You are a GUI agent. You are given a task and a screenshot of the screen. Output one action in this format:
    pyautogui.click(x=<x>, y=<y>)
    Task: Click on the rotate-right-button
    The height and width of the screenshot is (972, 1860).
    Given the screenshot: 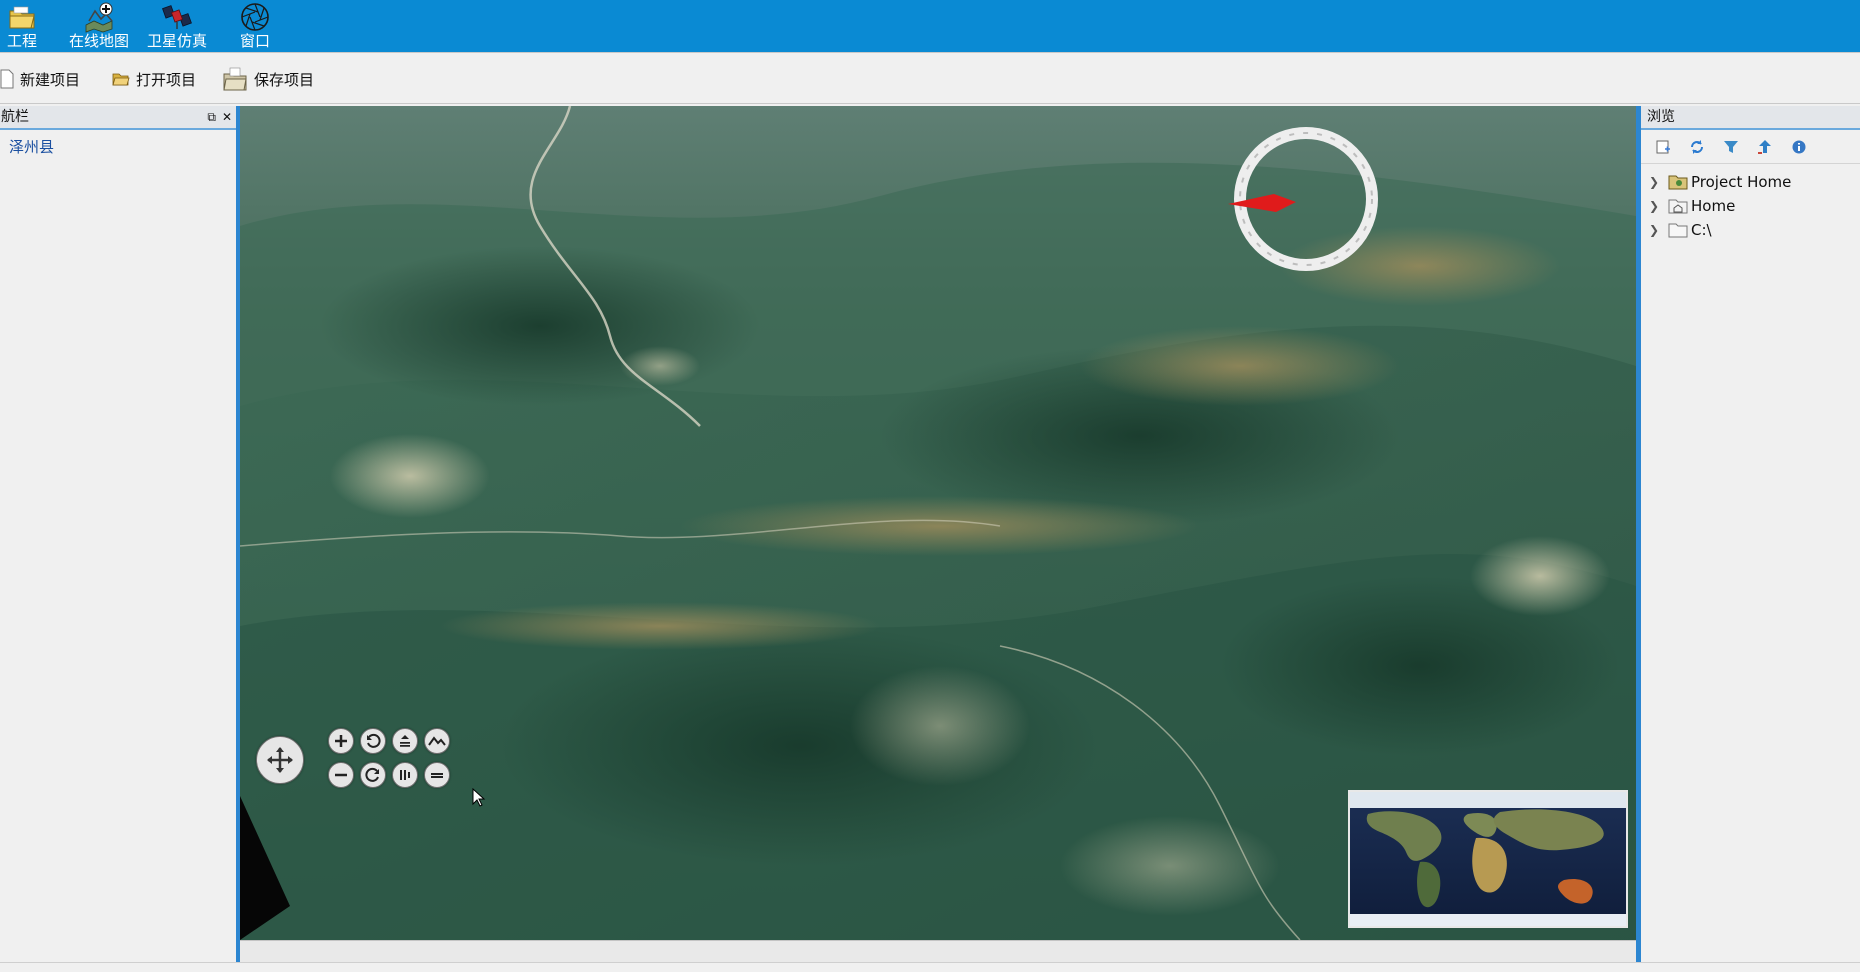 What is the action you would take?
    pyautogui.click(x=373, y=775)
    